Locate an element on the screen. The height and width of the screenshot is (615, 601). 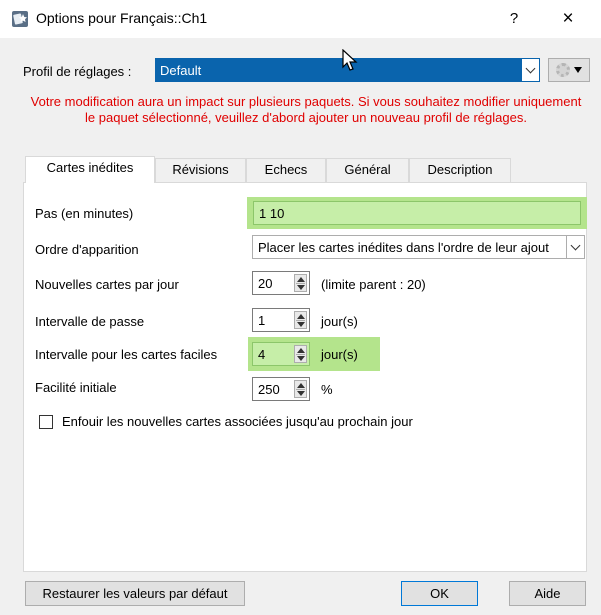
steps-label: Pas (en minutes) is located at coordinates (84, 213).